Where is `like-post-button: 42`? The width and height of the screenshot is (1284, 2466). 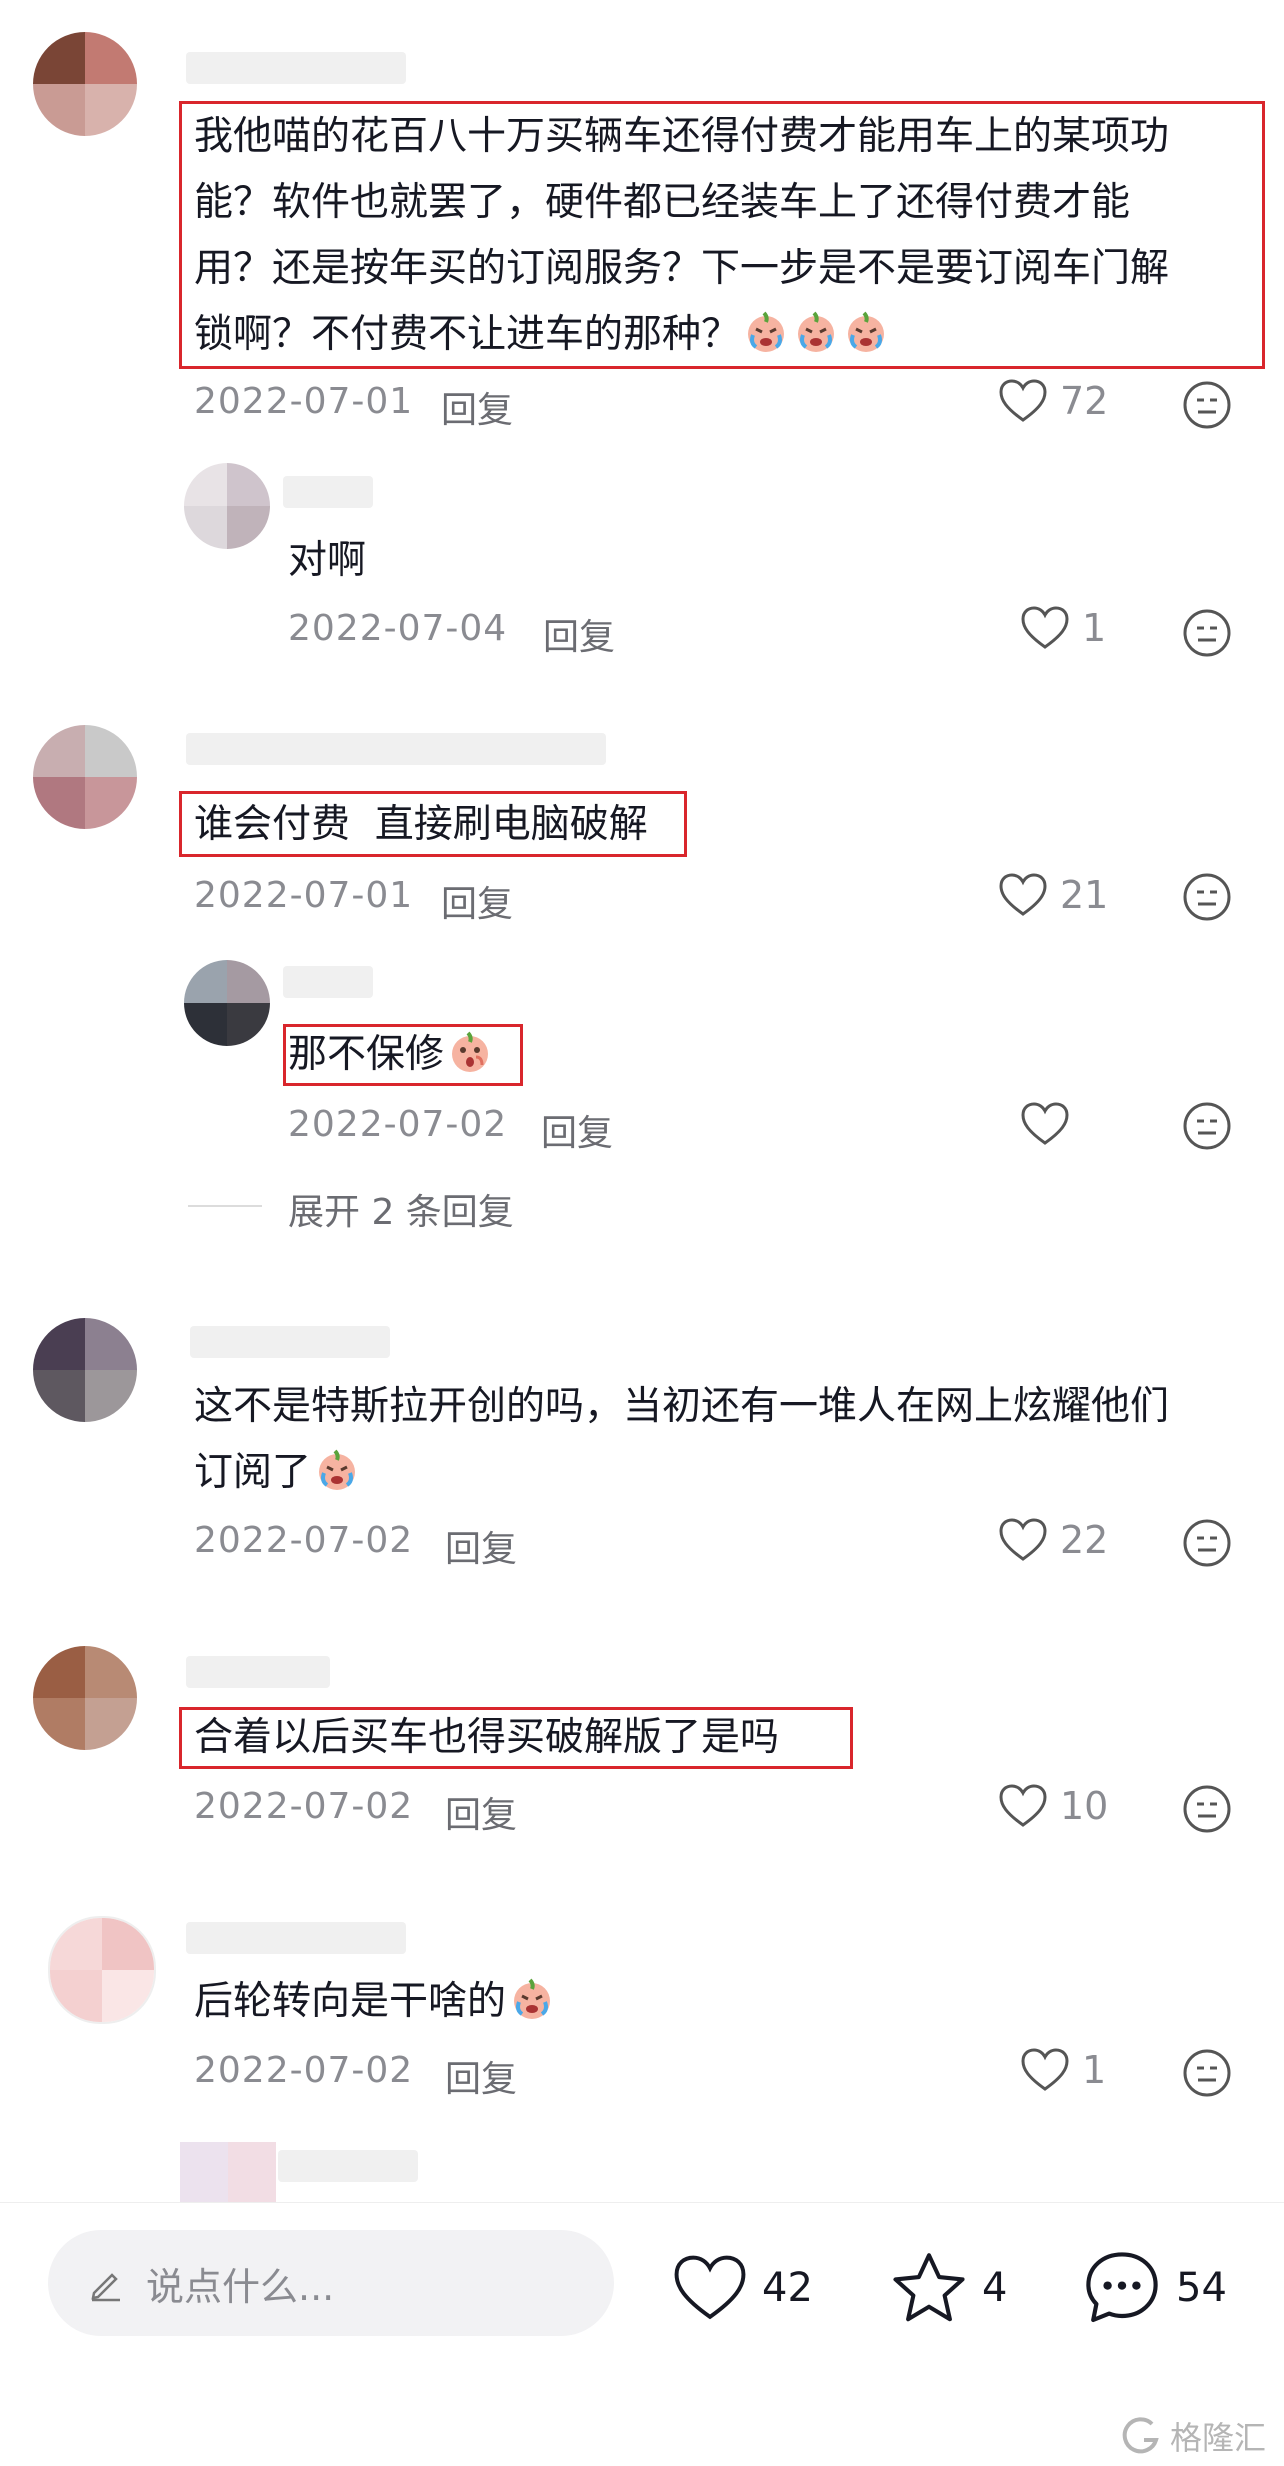
like-post-button: 42 is located at coordinates (742, 2288).